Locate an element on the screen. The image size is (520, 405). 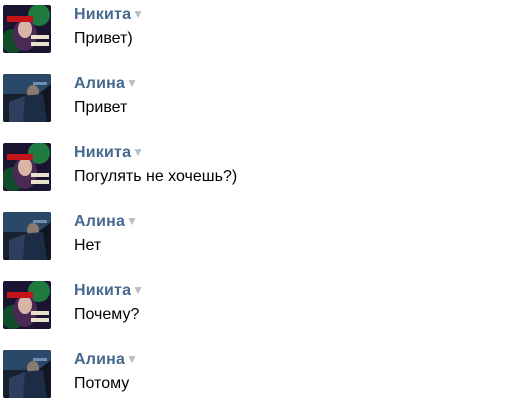
message-text: Потому is located at coordinates (102, 383).